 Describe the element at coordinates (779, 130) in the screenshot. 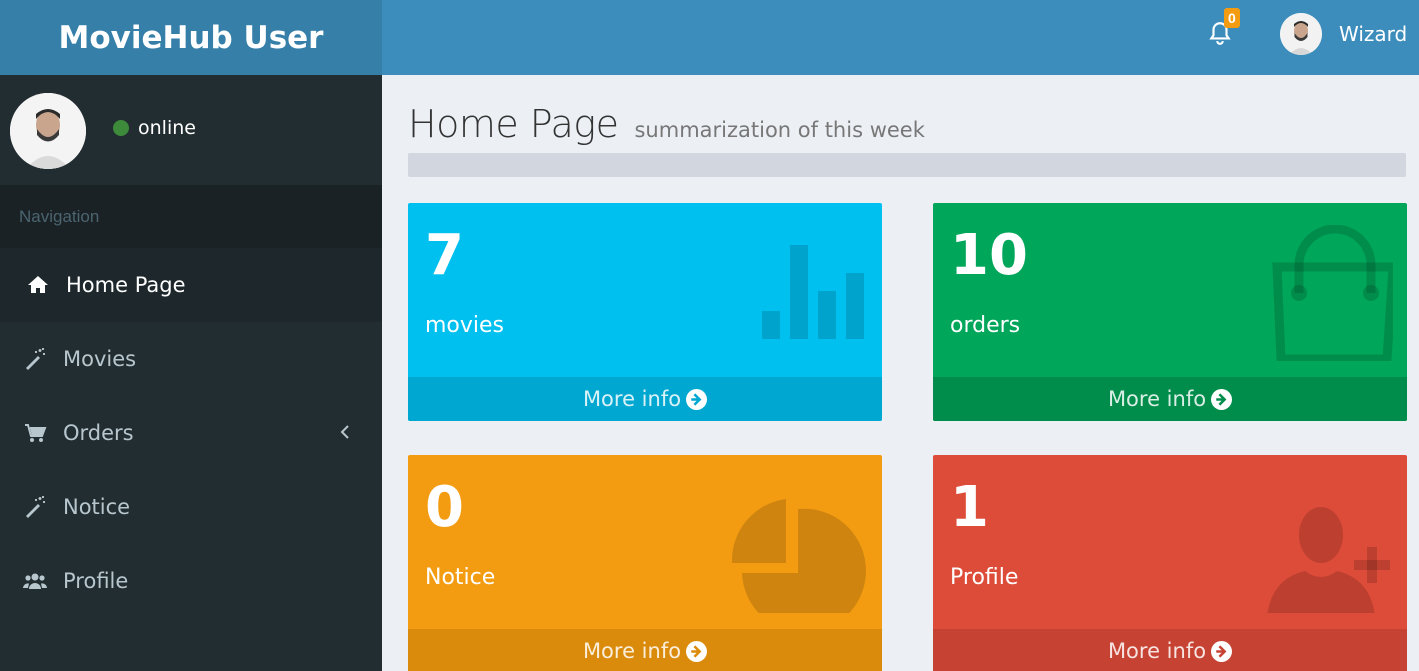

I see `page-subtitle: summarization of this week` at that location.